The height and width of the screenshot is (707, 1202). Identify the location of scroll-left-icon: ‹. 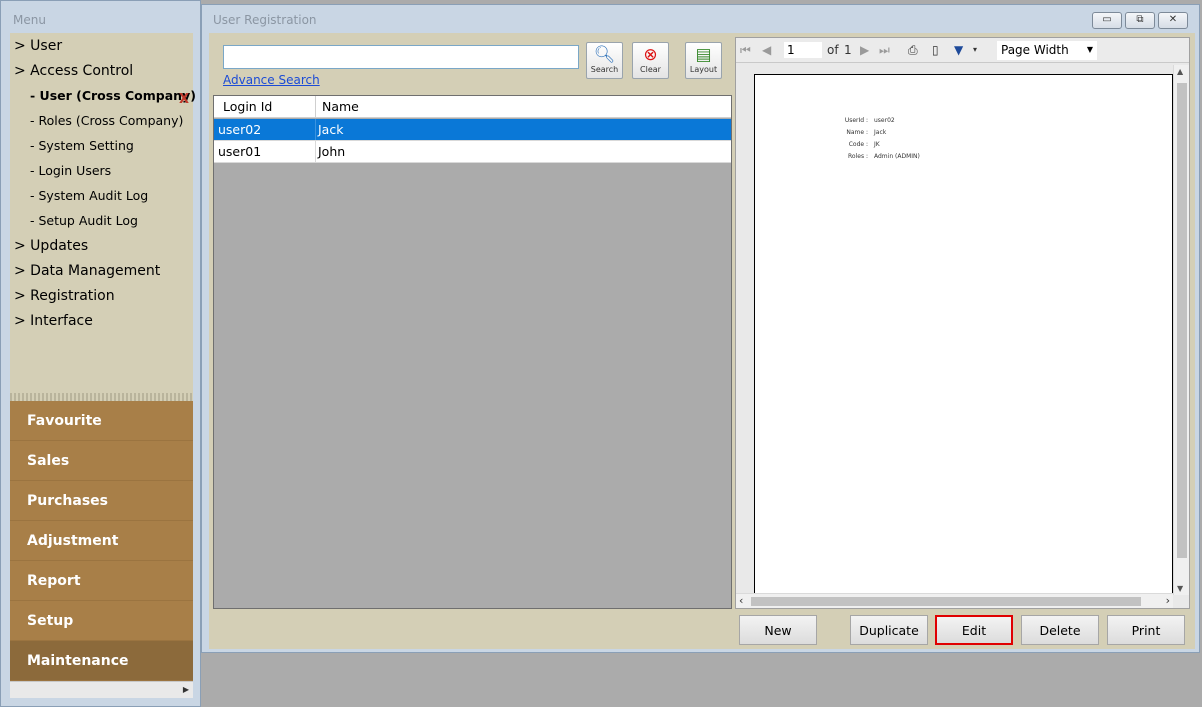
(741, 601).